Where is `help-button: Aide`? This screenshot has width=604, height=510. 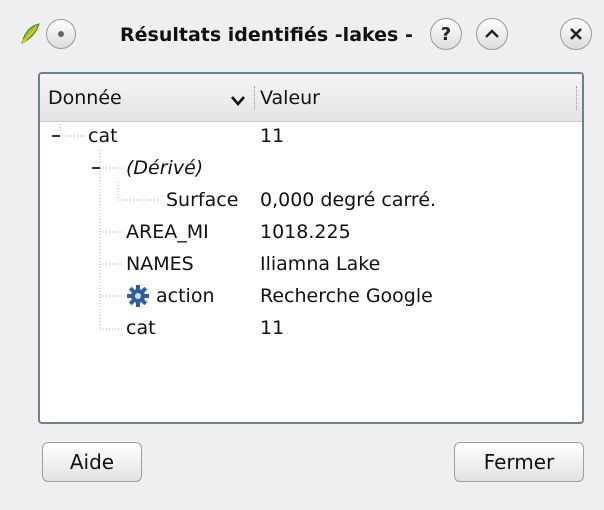
help-button: Aide is located at coordinates (92, 462).